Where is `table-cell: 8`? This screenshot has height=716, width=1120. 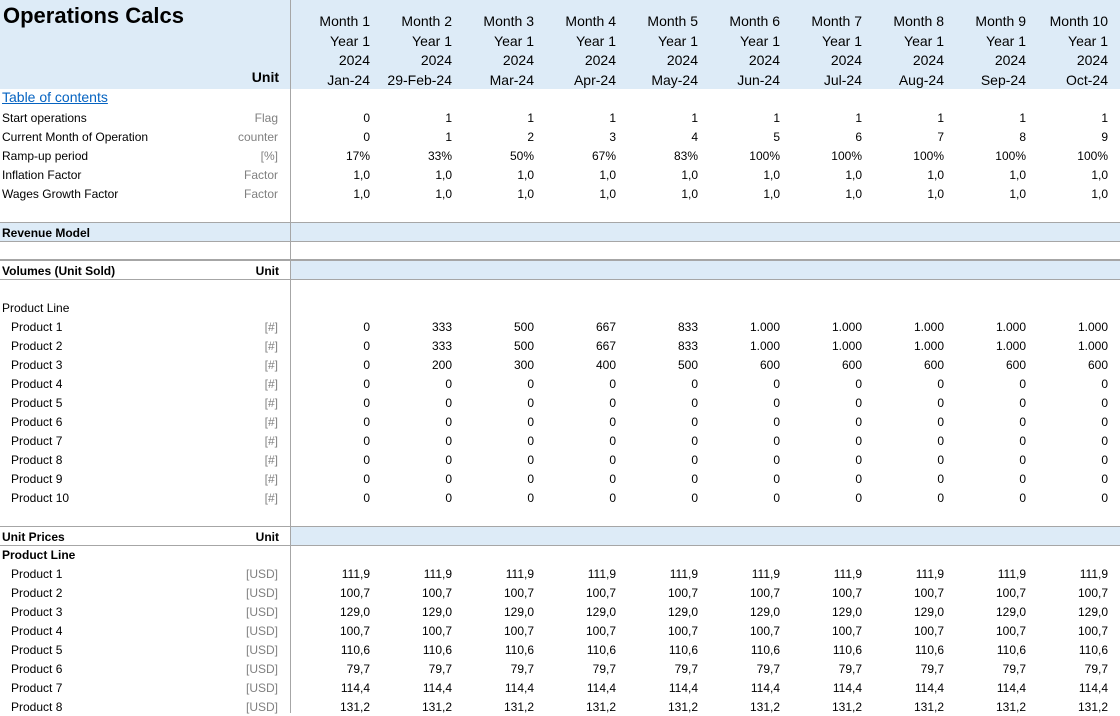
table-cell: 8 is located at coordinates (986, 137).